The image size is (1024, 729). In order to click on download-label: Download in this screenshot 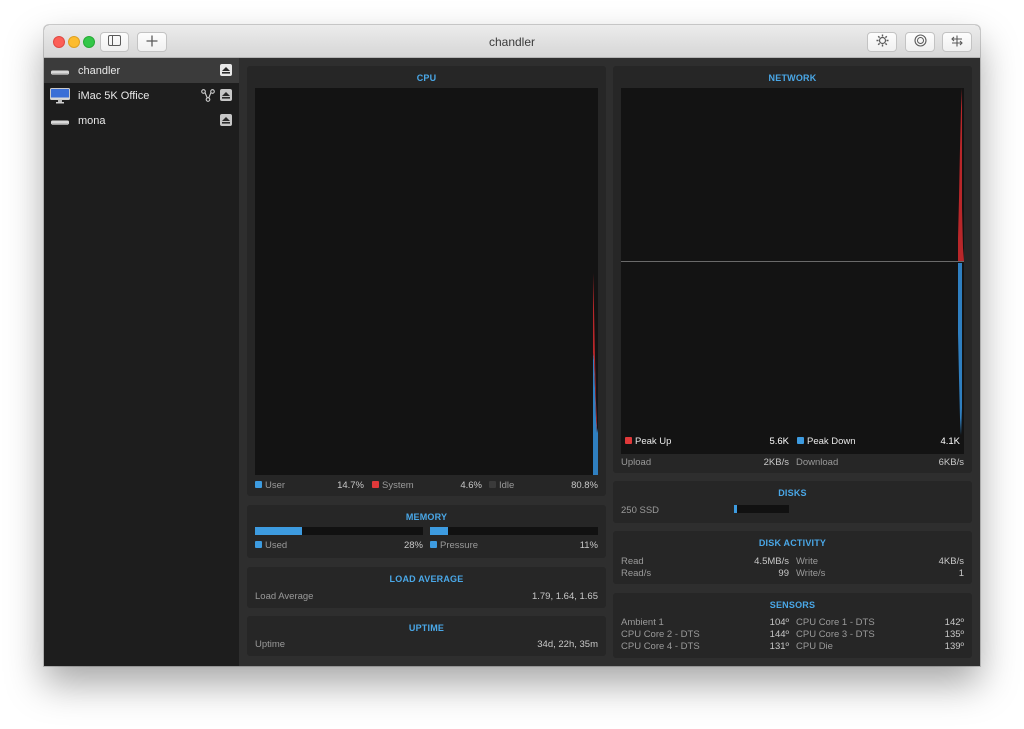, I will do `click(817, 462)`.